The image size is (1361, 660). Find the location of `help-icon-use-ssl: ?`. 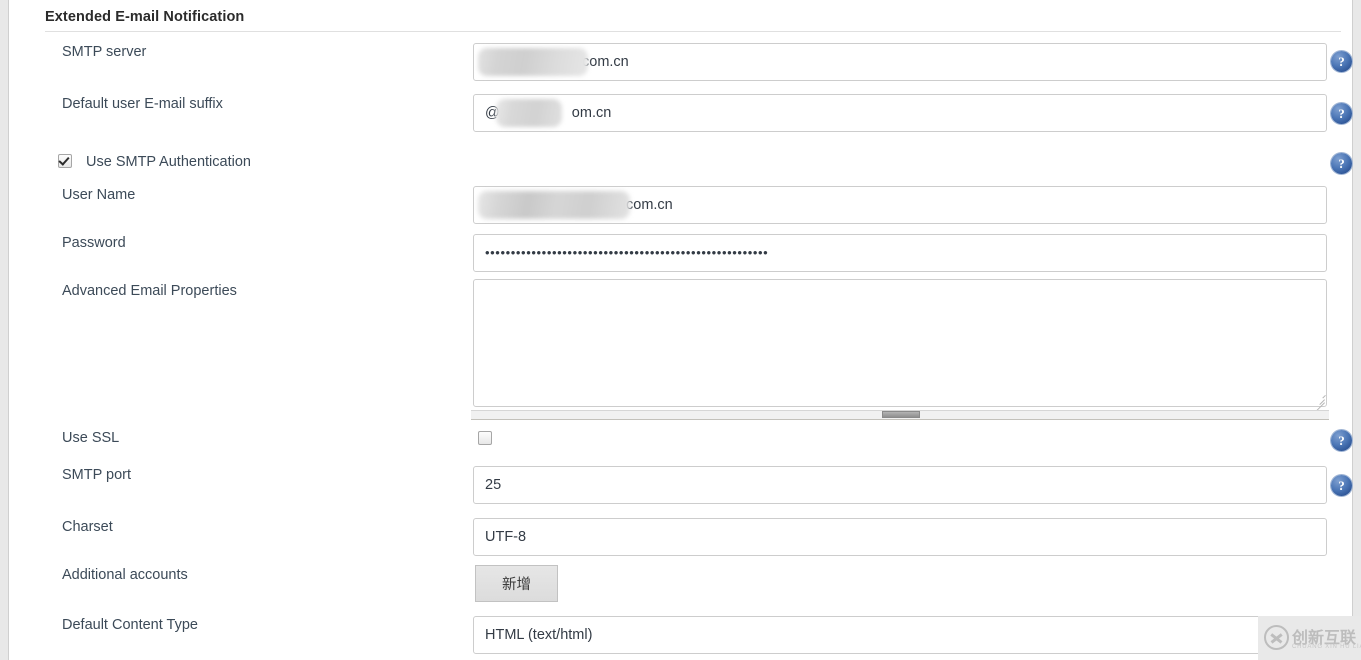

help-icon-use-ssl: ? is located at coordinates (1341, 440).